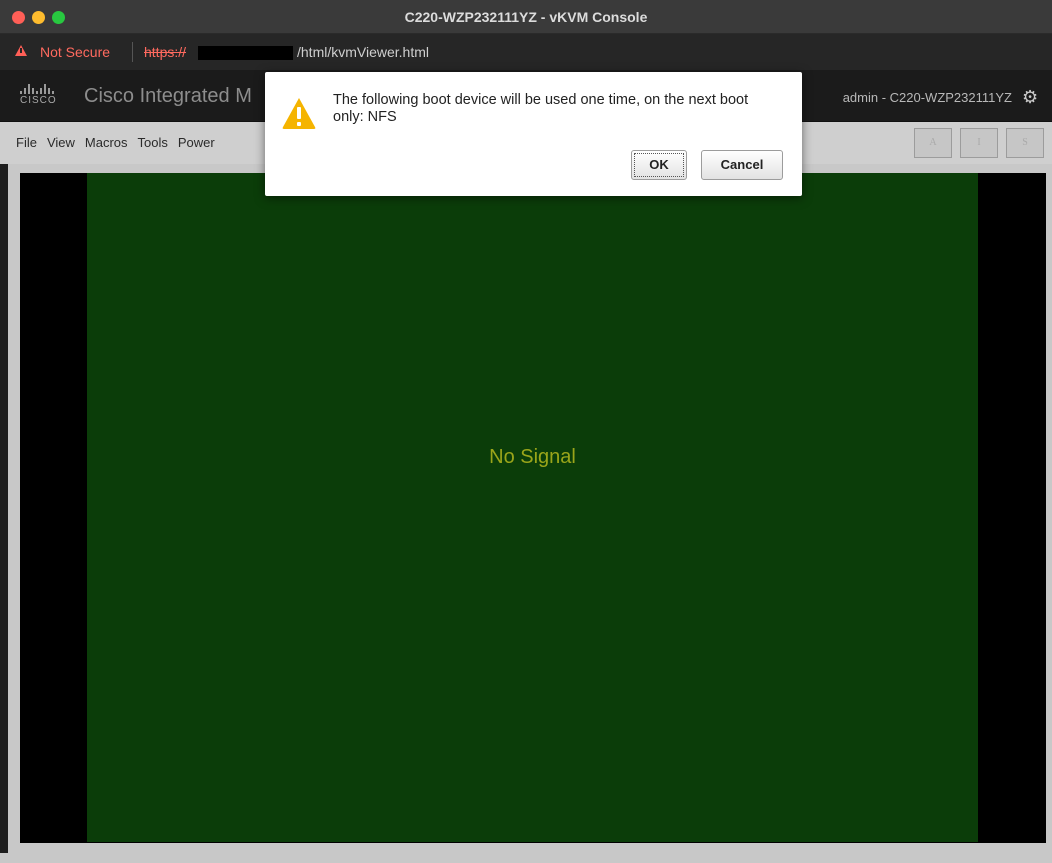  I want to click on address-bar: Not Secure https:// /html/kvmViewer.html, so click(526, 52).